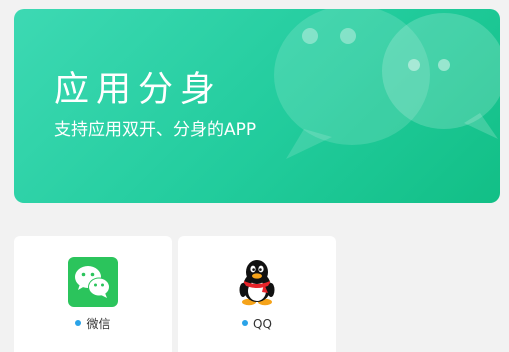 This screenshot has width=509, height=352. I want to click on app-name: QQ, so click(262, 324).